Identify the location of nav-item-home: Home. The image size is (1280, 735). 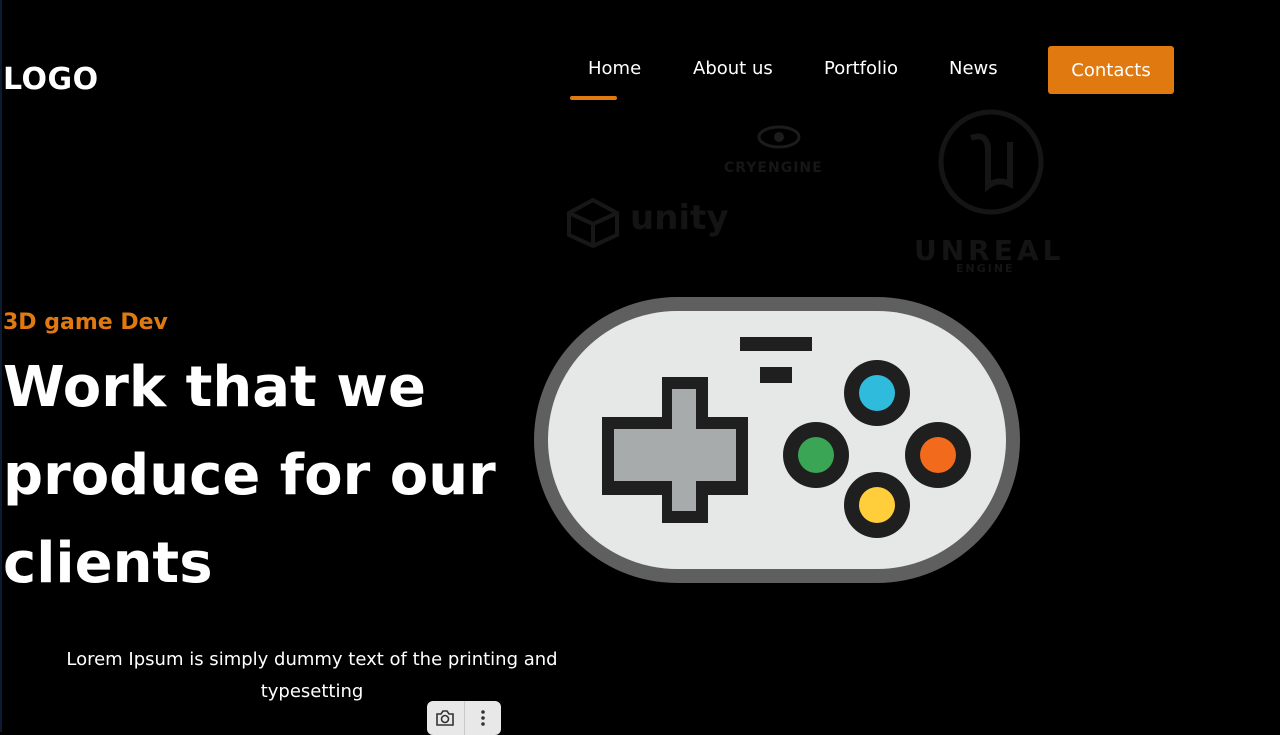
(614, 68).